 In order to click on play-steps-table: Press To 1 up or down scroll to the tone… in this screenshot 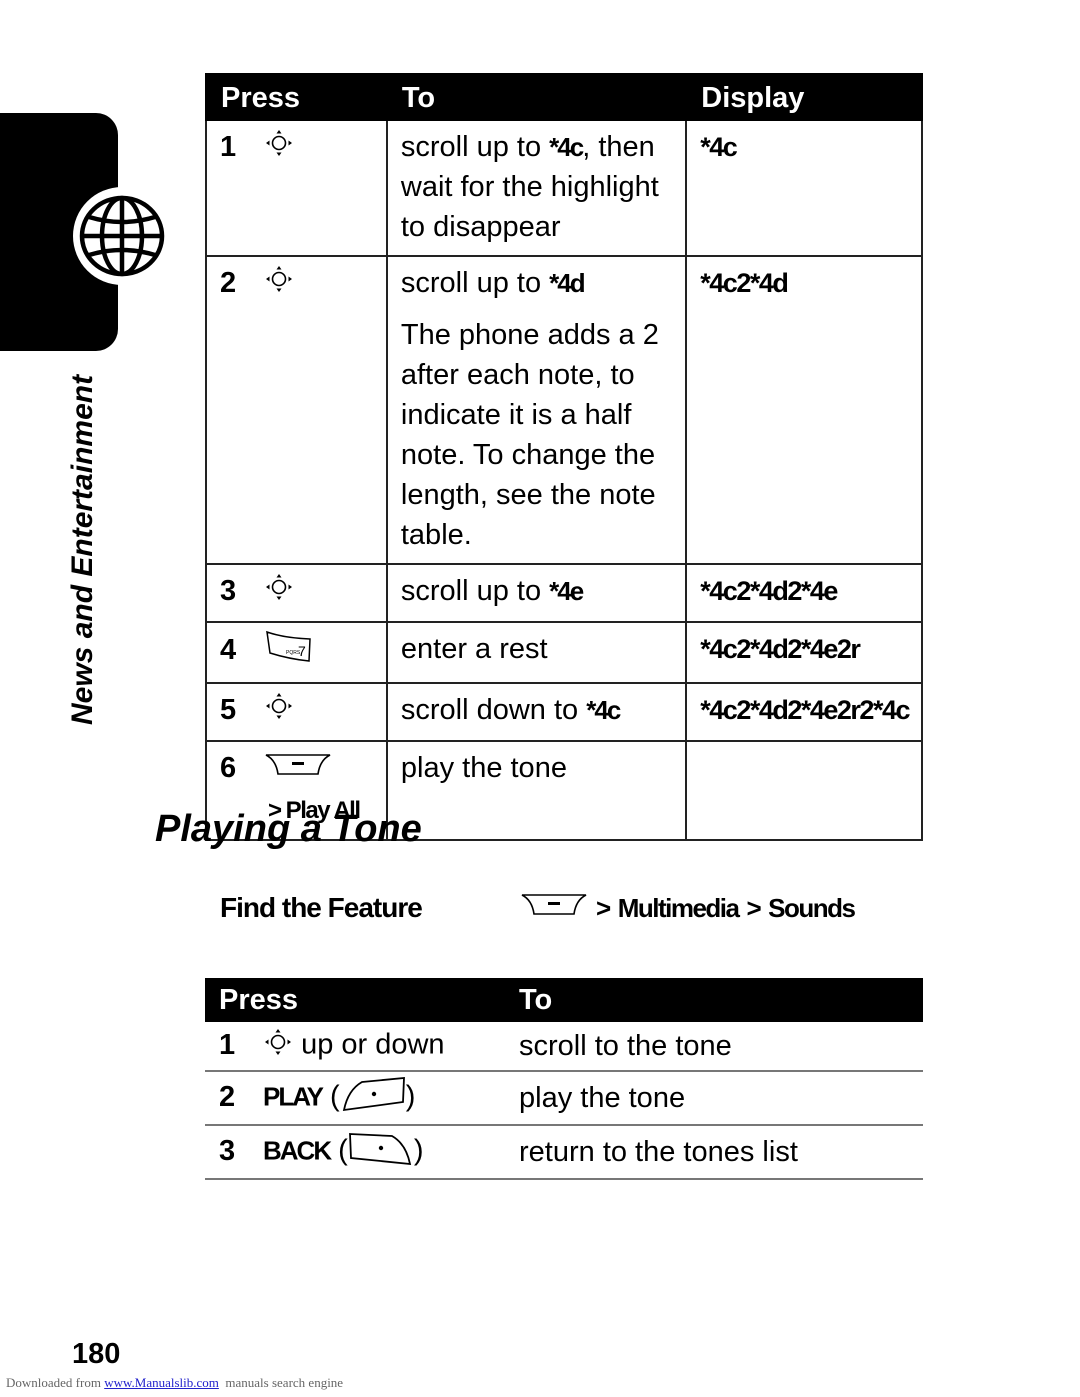, I will do `click(564, 1079)`.